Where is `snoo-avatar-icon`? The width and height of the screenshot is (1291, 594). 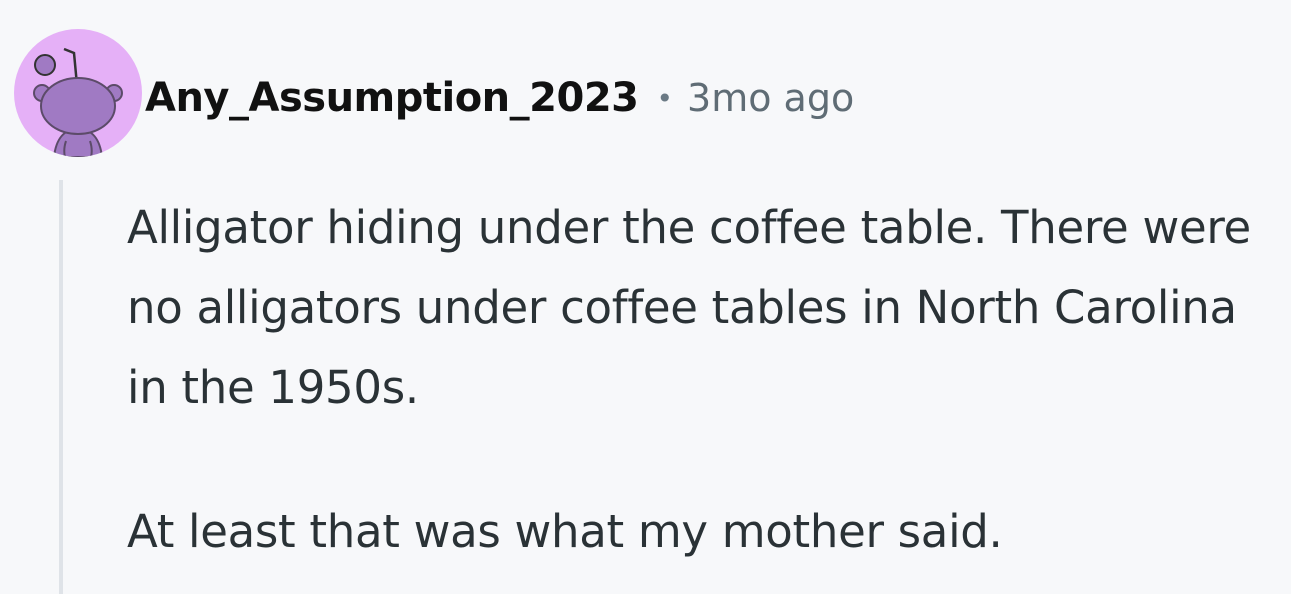 snoo-avatar-icon is located at coordinates (78, 102).